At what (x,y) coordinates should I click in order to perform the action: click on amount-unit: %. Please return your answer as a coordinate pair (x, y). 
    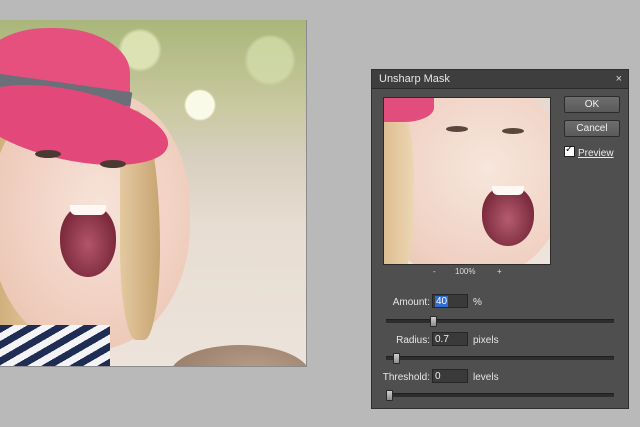
    Looking at the image, I should click on (477, 302).